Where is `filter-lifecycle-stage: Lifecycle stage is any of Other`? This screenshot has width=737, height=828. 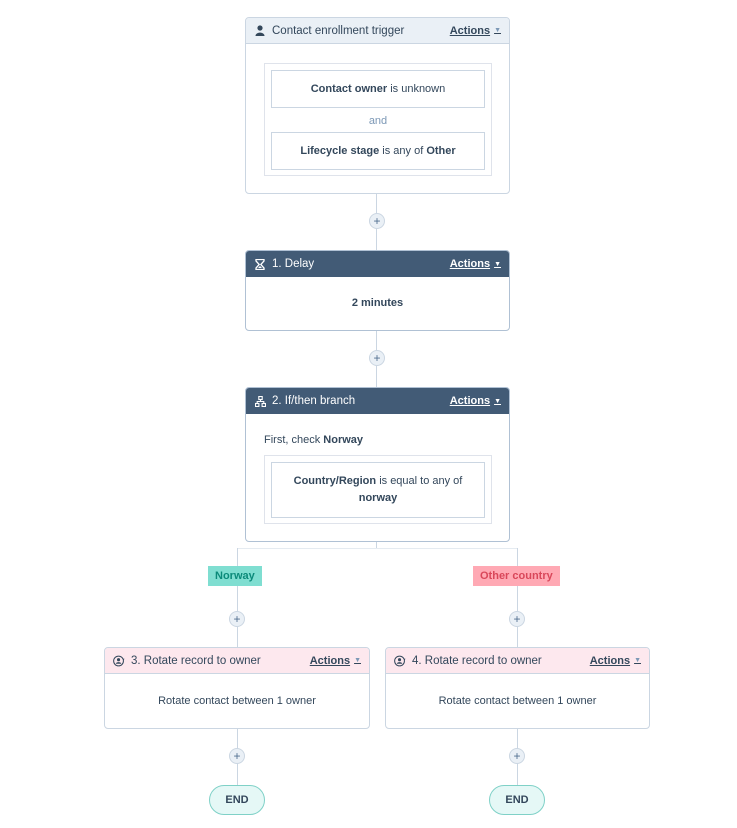 filter-lifecycle-stage: Lifecycle stage is any of Other is located at coordinates (378, 151).